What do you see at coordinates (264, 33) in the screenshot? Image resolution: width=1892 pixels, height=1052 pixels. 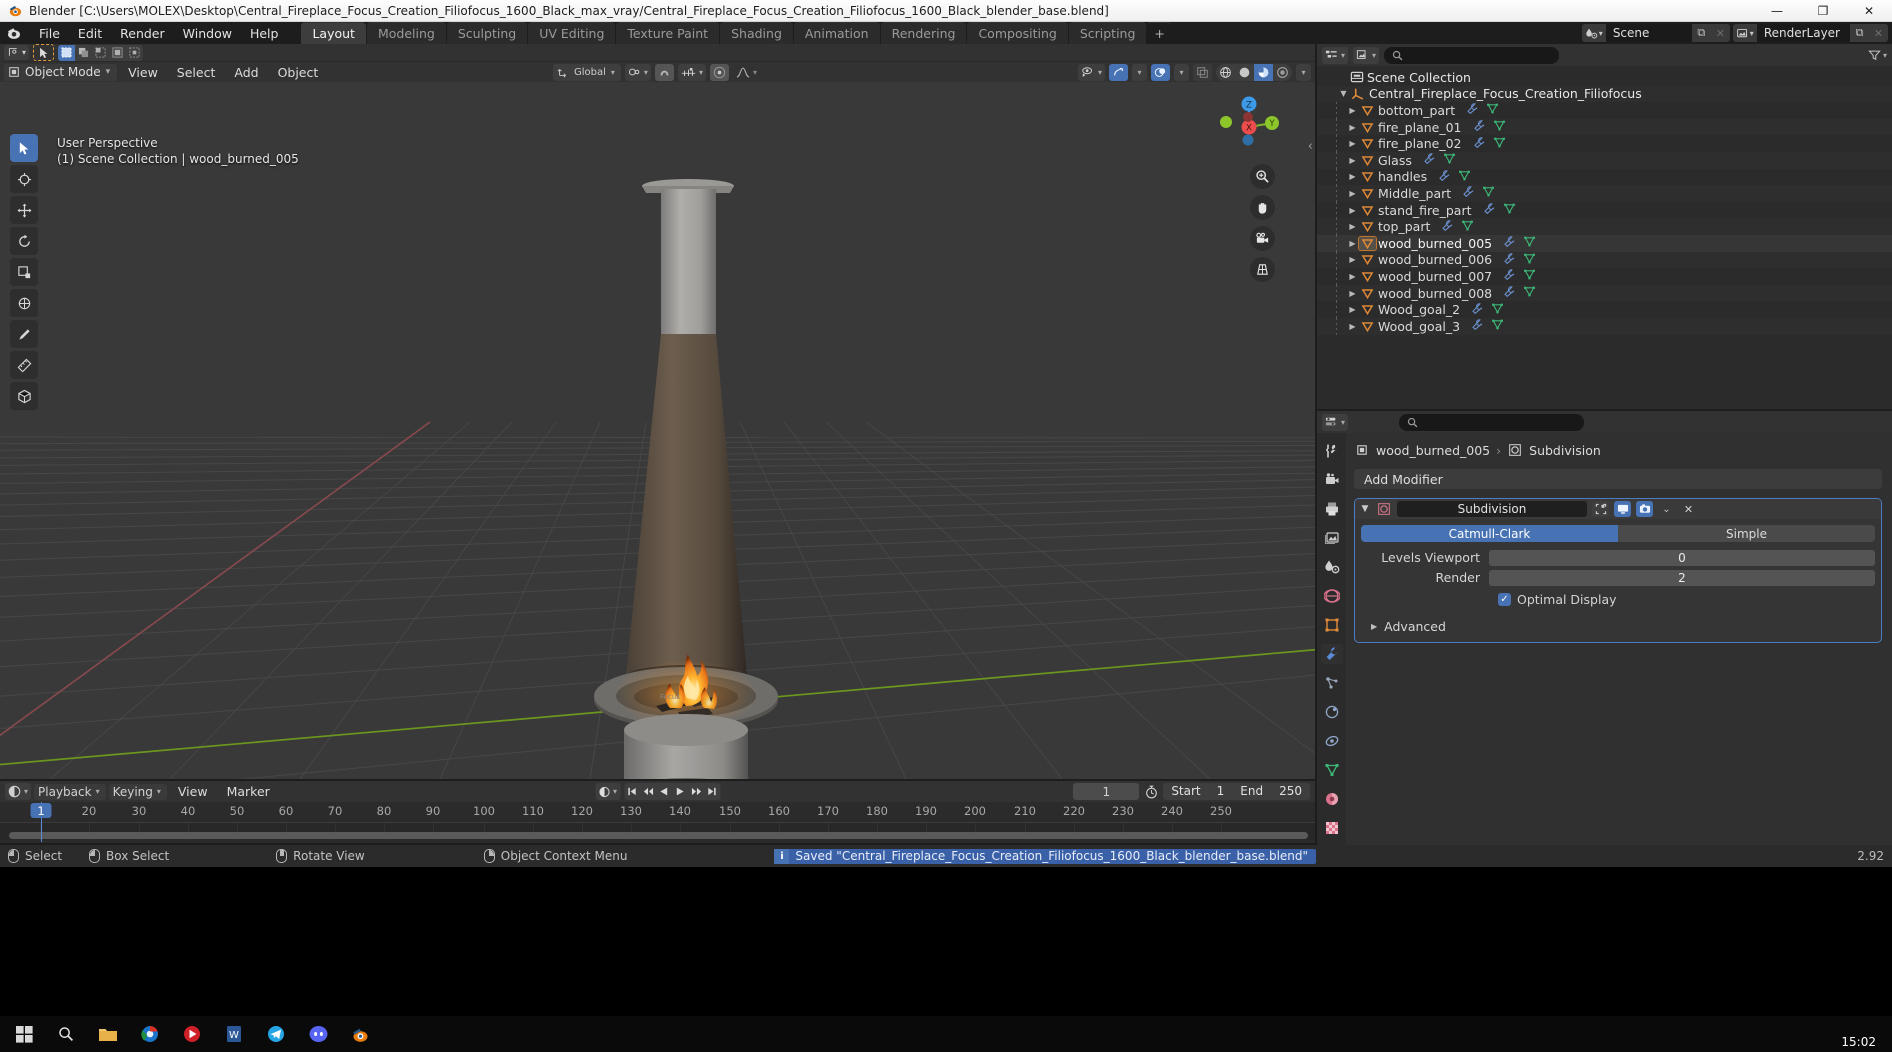 I see `menu-help: Help` at bounding box center [264, 33].